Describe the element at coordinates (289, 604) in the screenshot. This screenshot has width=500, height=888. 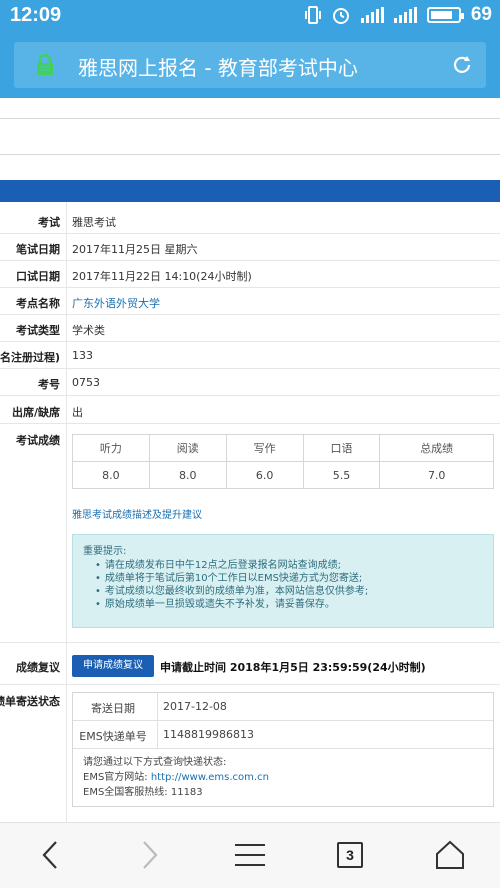
I see `notice-item: 原始成绩单一旦损毁或遗失不予补发，请妥善保存。` at that location.